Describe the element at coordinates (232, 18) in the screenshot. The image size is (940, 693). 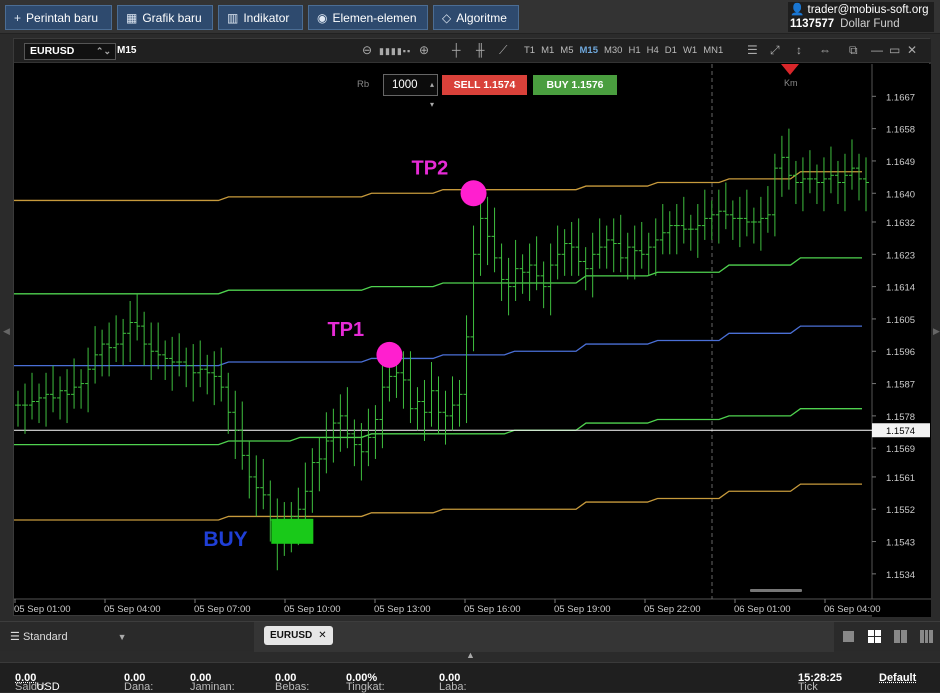
I see `indicator-icon: ▥` at that location.